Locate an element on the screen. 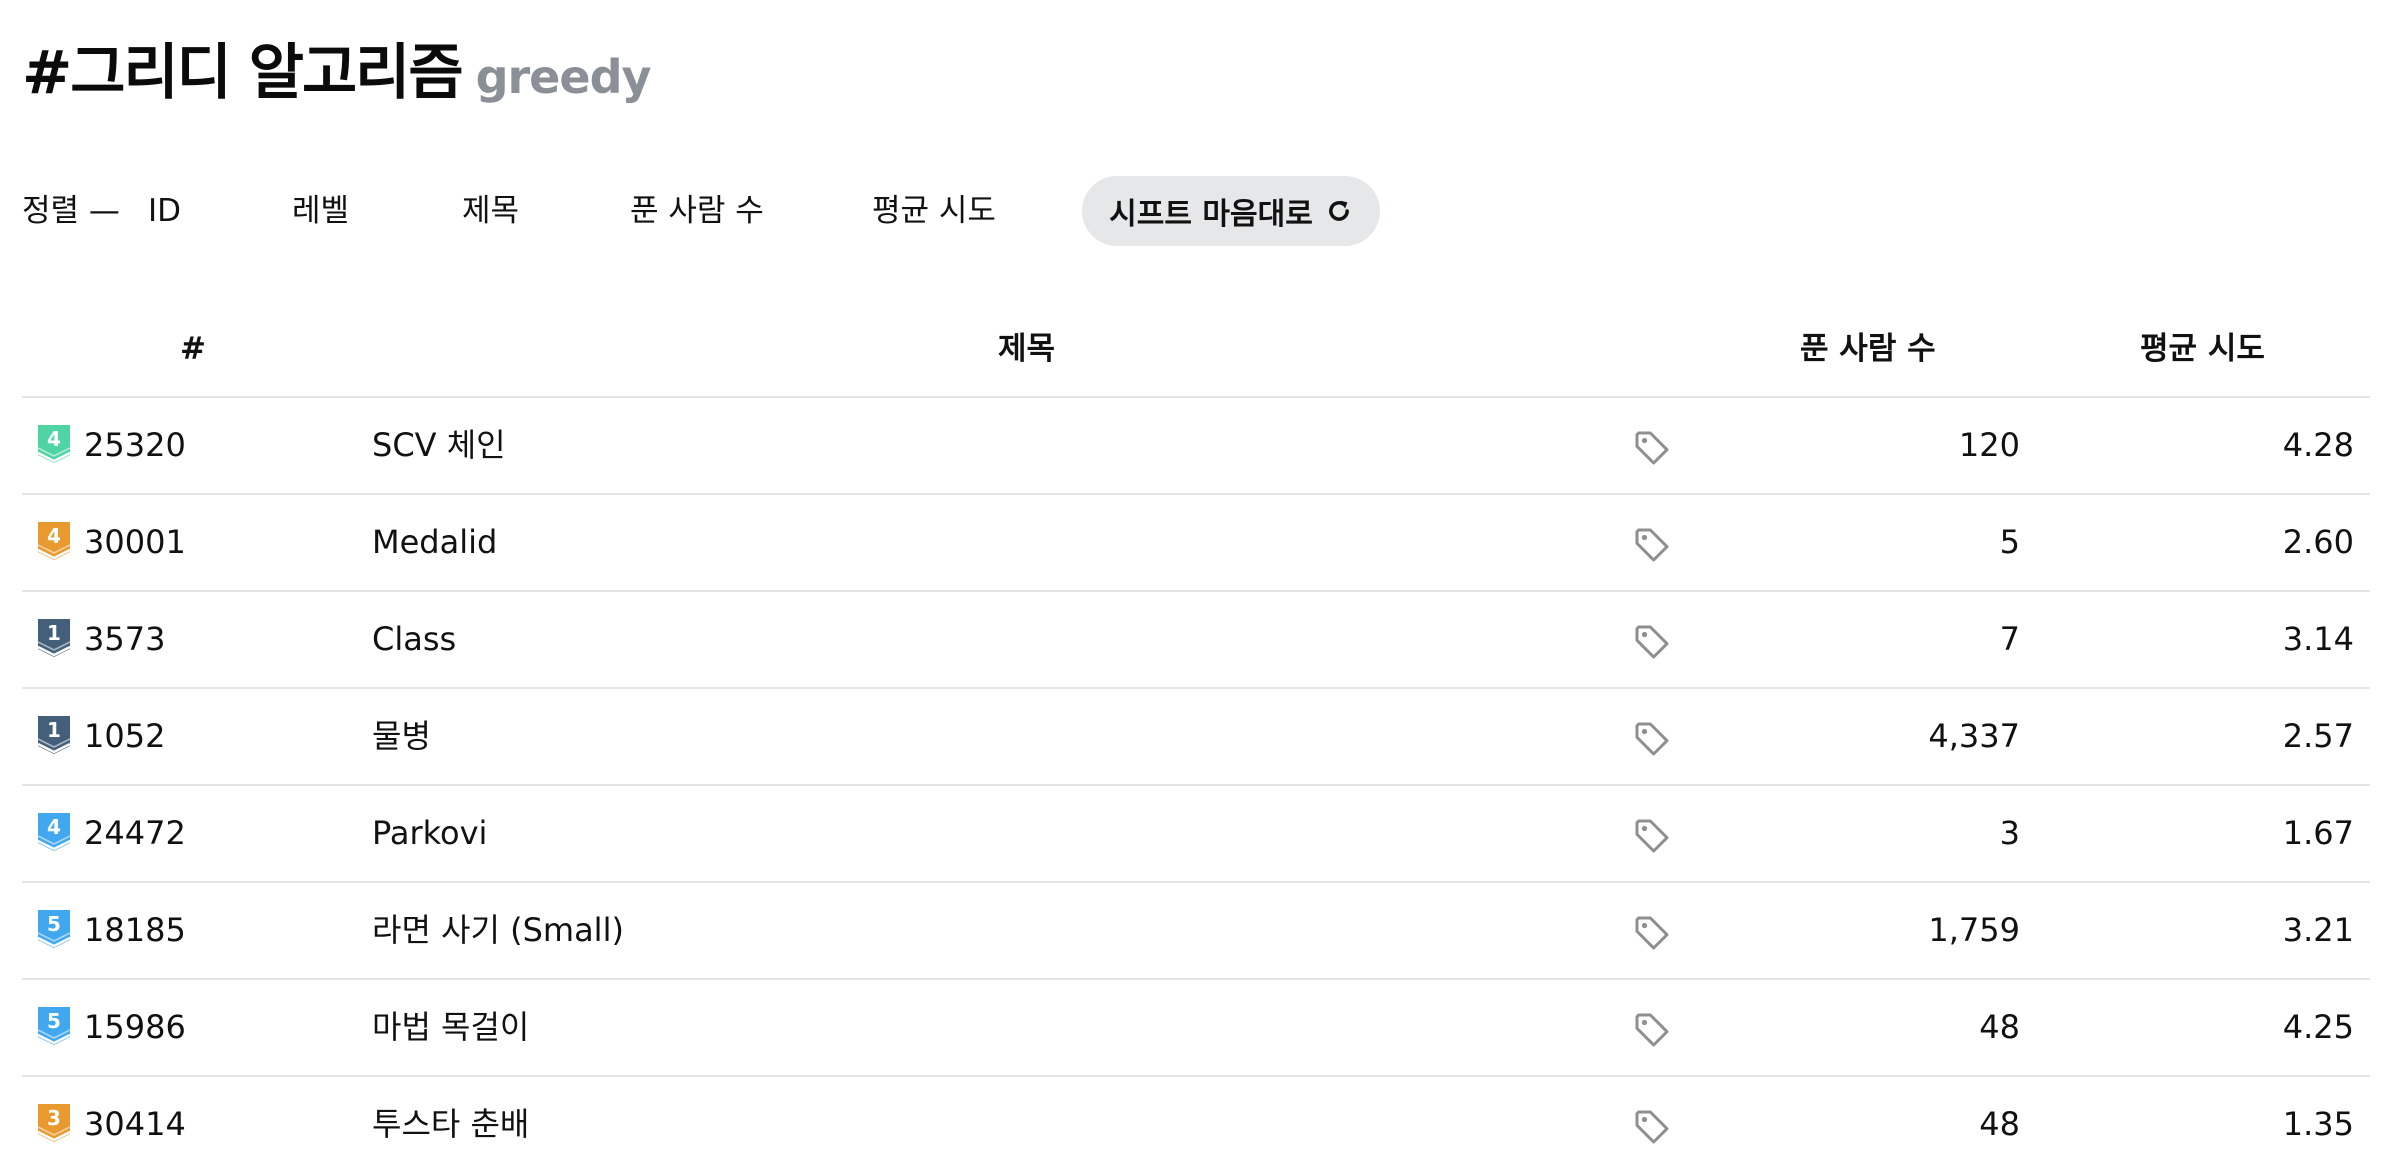 The image size is (2390, 1172). problem-title-link: 마법 목걸이 is located at coordinates (450, 1027).